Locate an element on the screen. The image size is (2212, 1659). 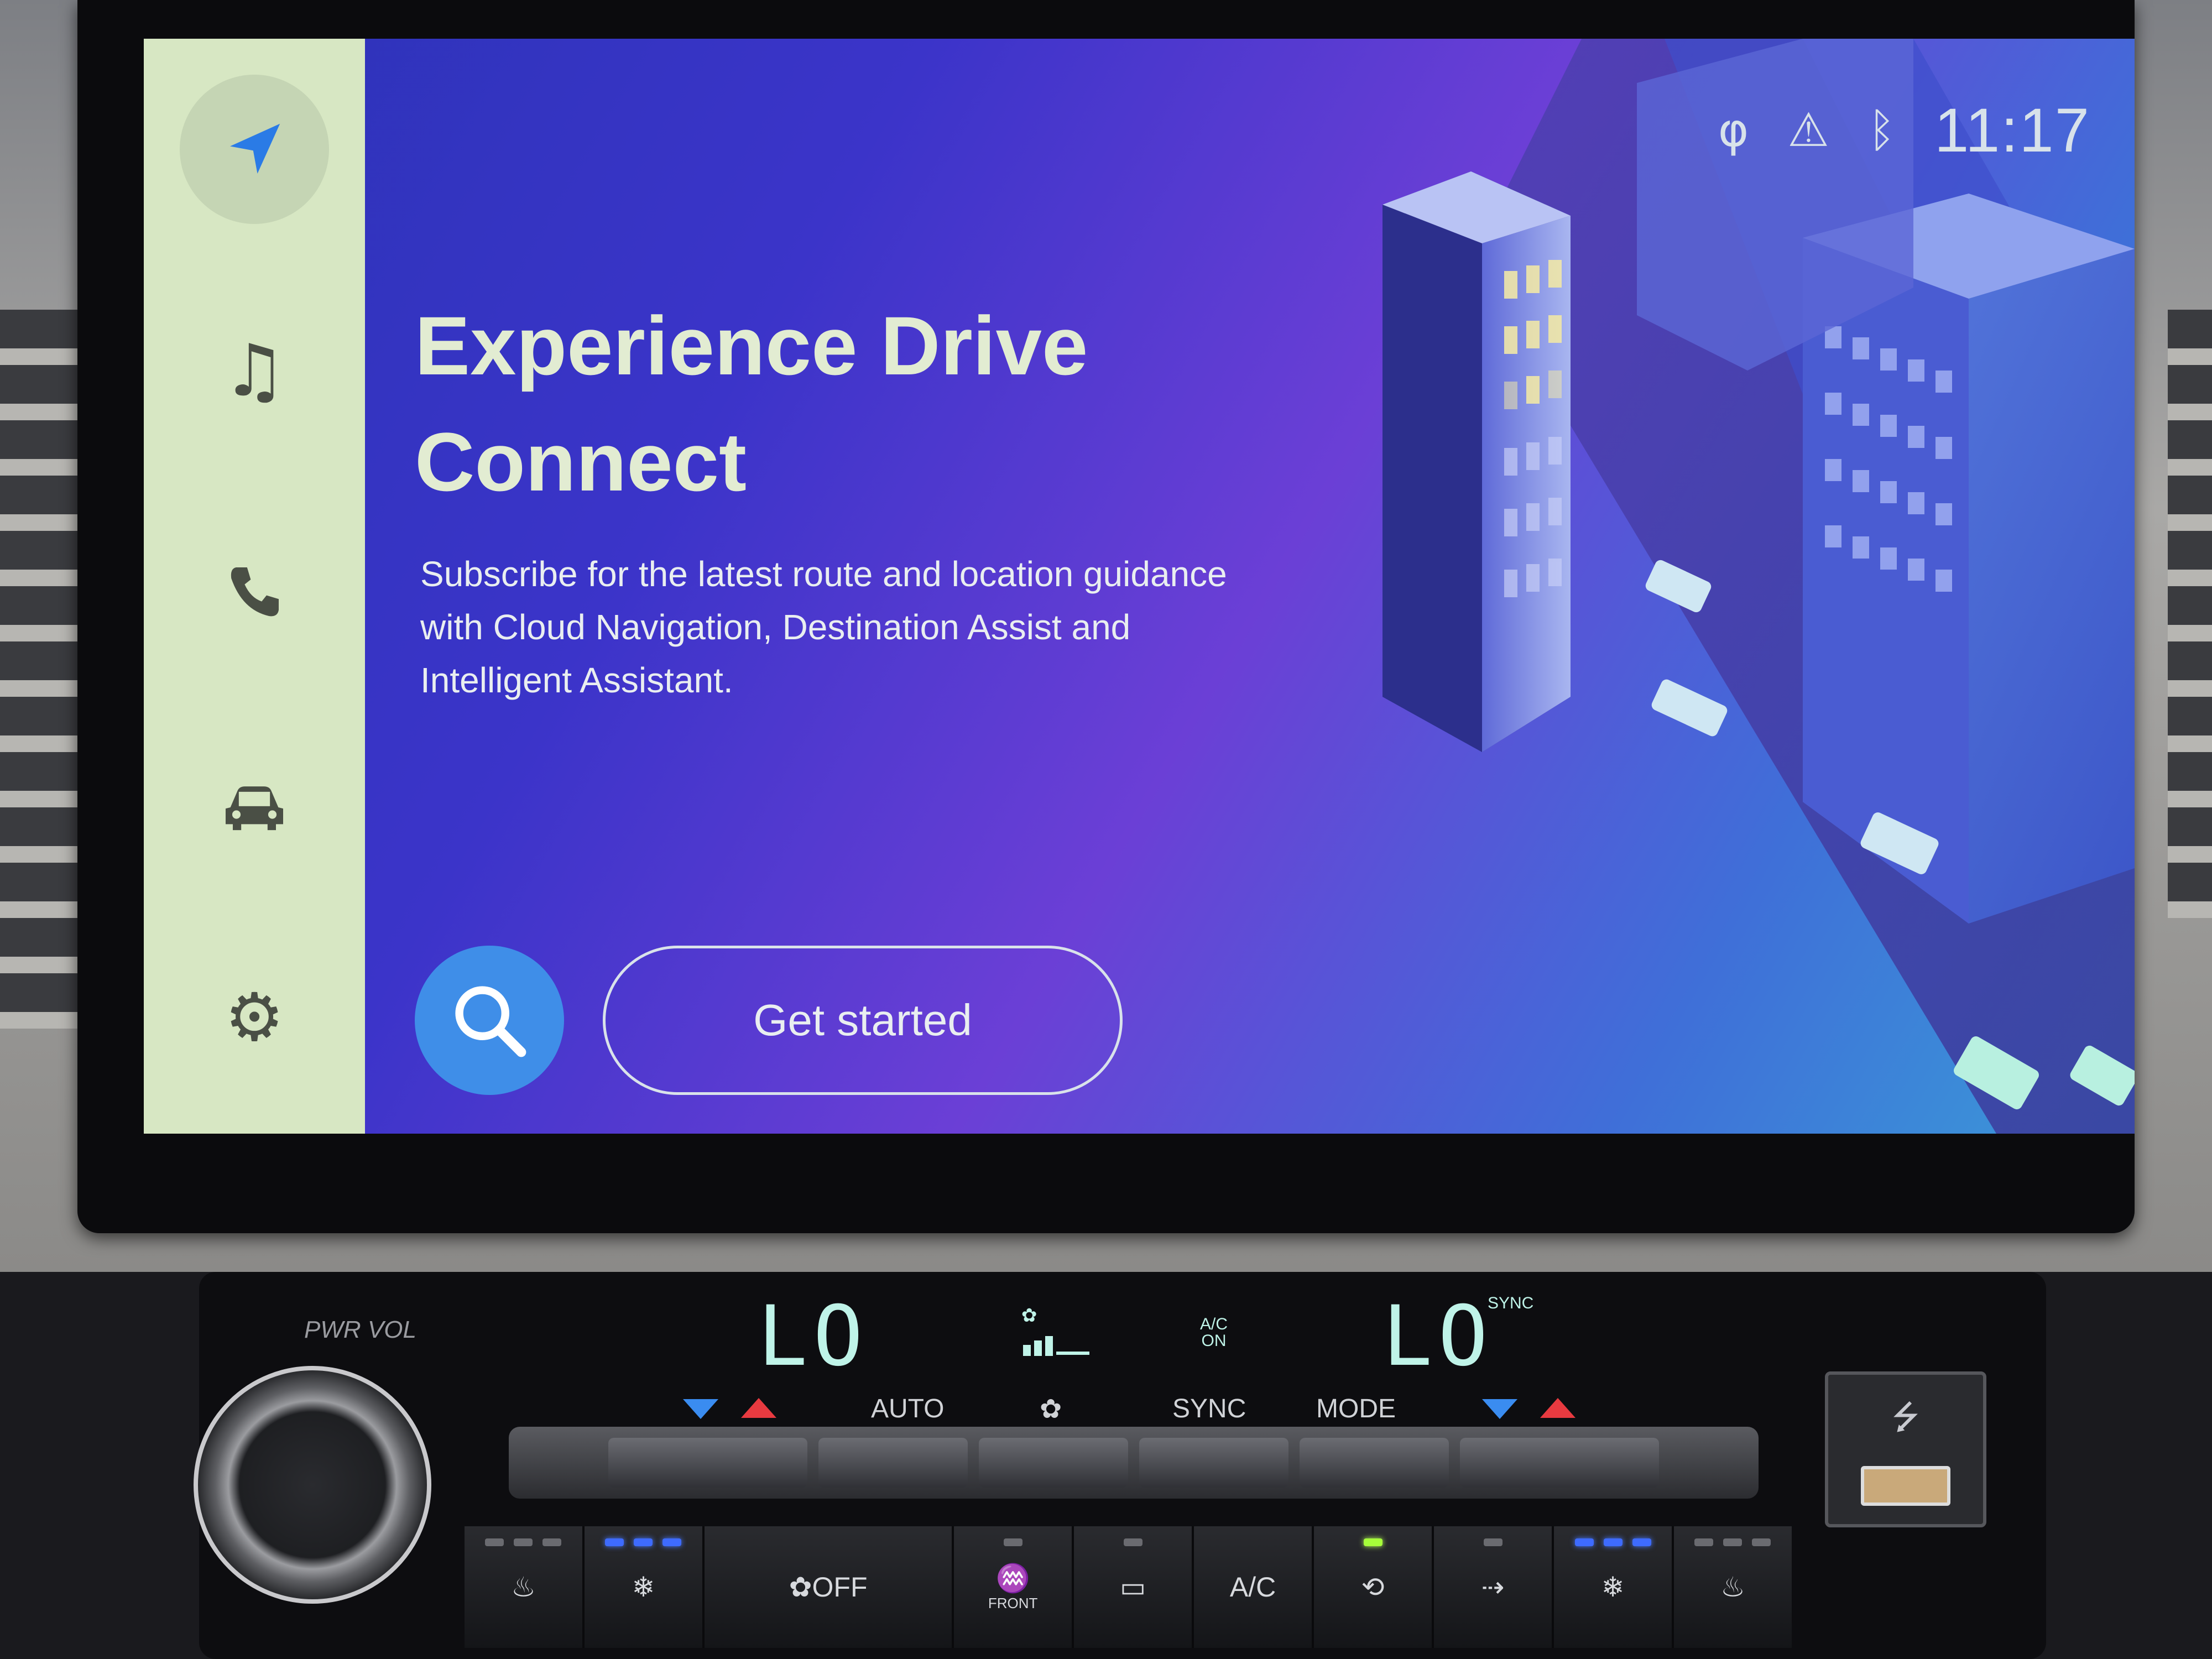
left-seat-heater-button: ♨ is located at coordinates (525, 1587).